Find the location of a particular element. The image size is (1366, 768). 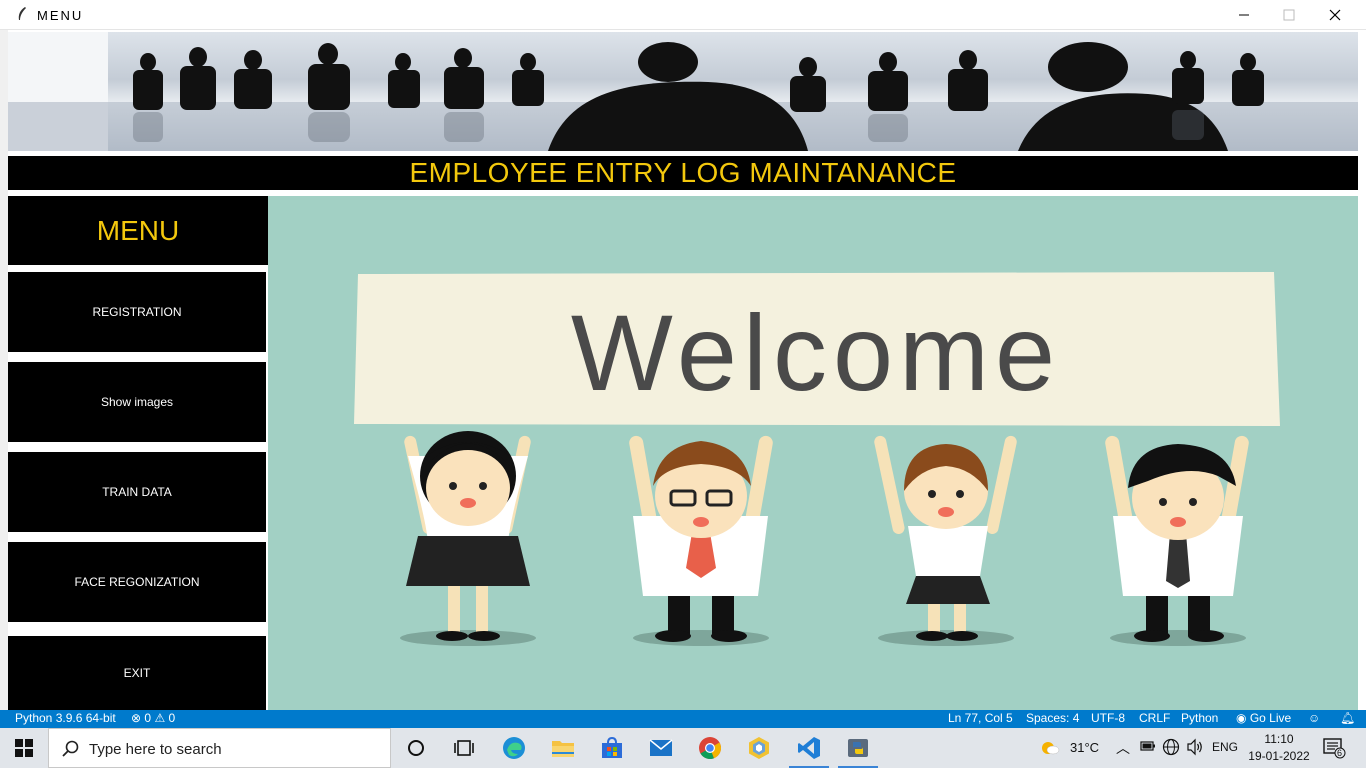

indentation: Spaces: 4 is located at coordinates (1052, 718).